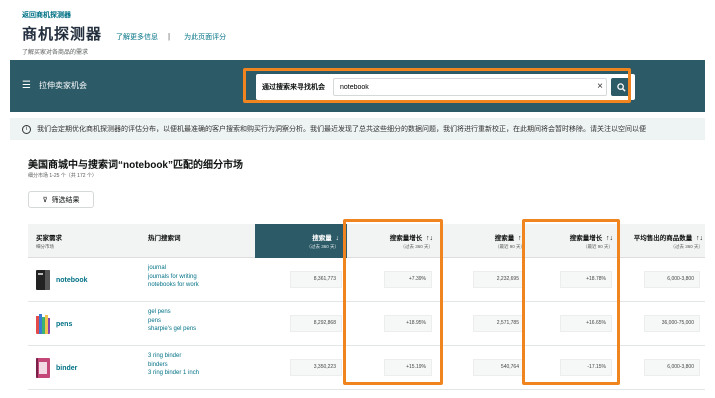  I want to click on search-toolbar: ☰ 拉伸卖家机会 通过搜索来寻找机会 ×, so click(357, 86).